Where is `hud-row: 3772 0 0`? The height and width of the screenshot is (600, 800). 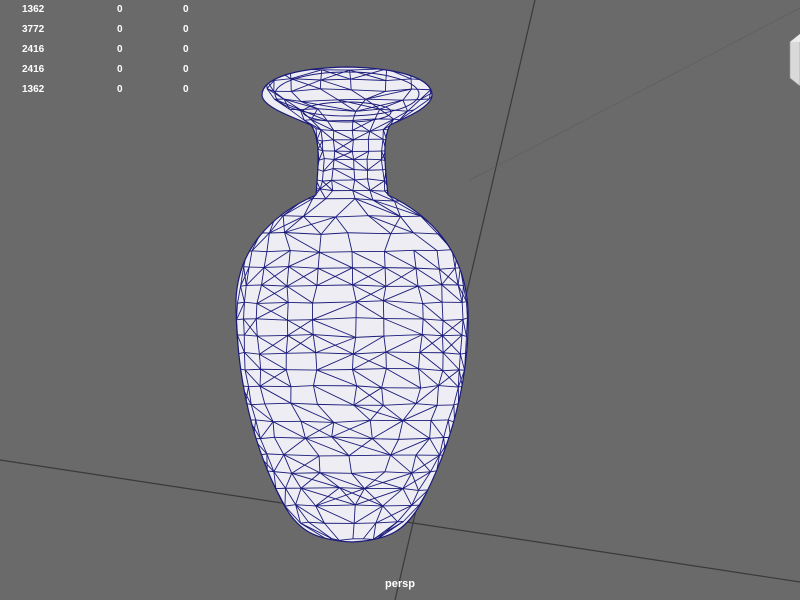
hud-row: 3772 0 0 is located at coordinates (118, 30).